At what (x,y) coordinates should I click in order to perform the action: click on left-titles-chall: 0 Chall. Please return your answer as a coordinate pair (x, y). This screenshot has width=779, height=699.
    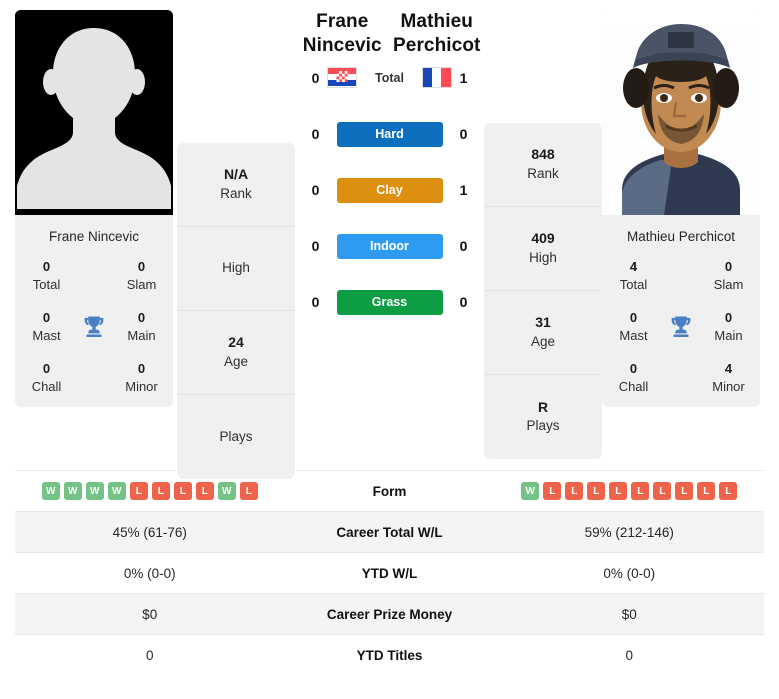
    Looking at the image, I should click on (46, 377).